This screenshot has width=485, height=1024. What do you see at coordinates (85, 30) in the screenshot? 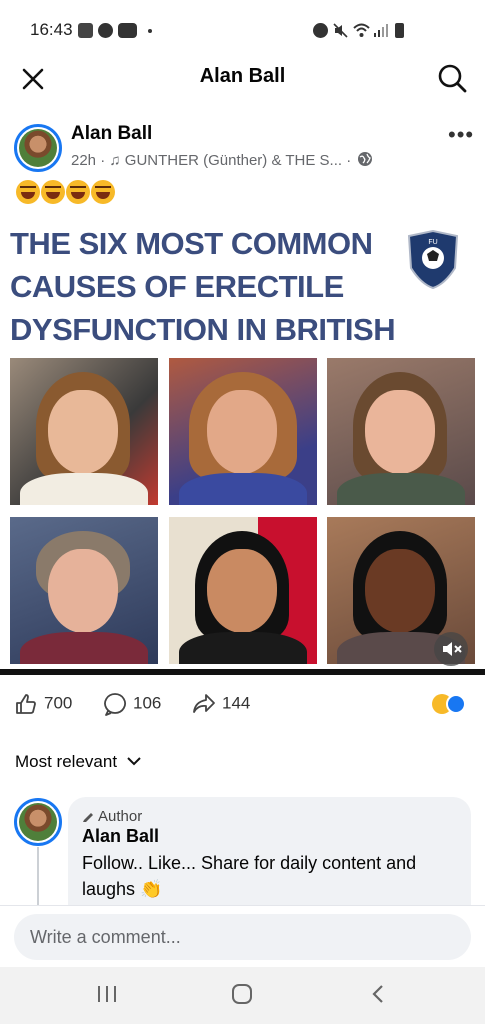
I see `gallery-icon` at bounding box center [85, 30].